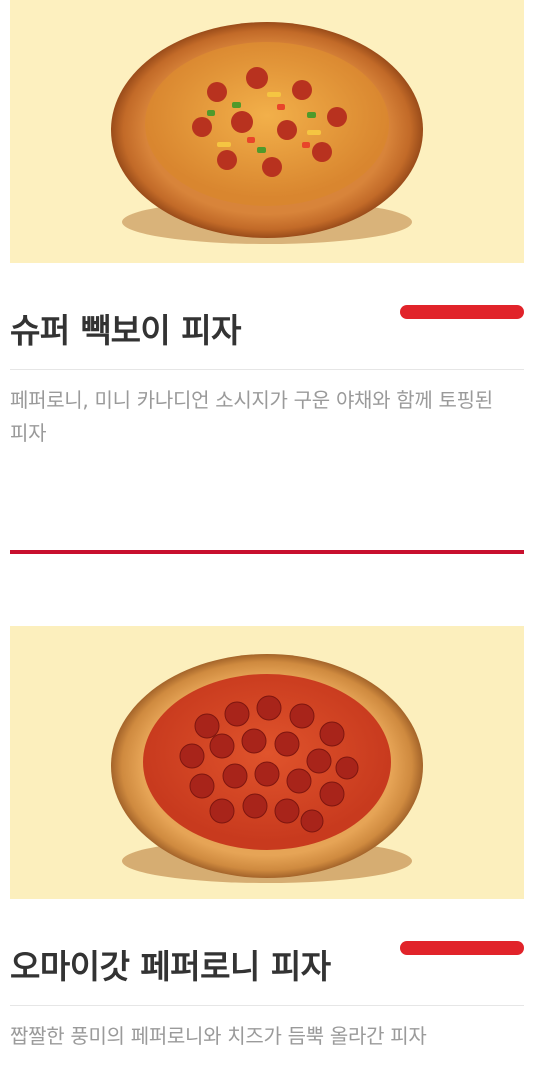 The image size is (536, 1077). I want to click on title-row: 슈퍼 빽보이 피자, so click(267, 316).